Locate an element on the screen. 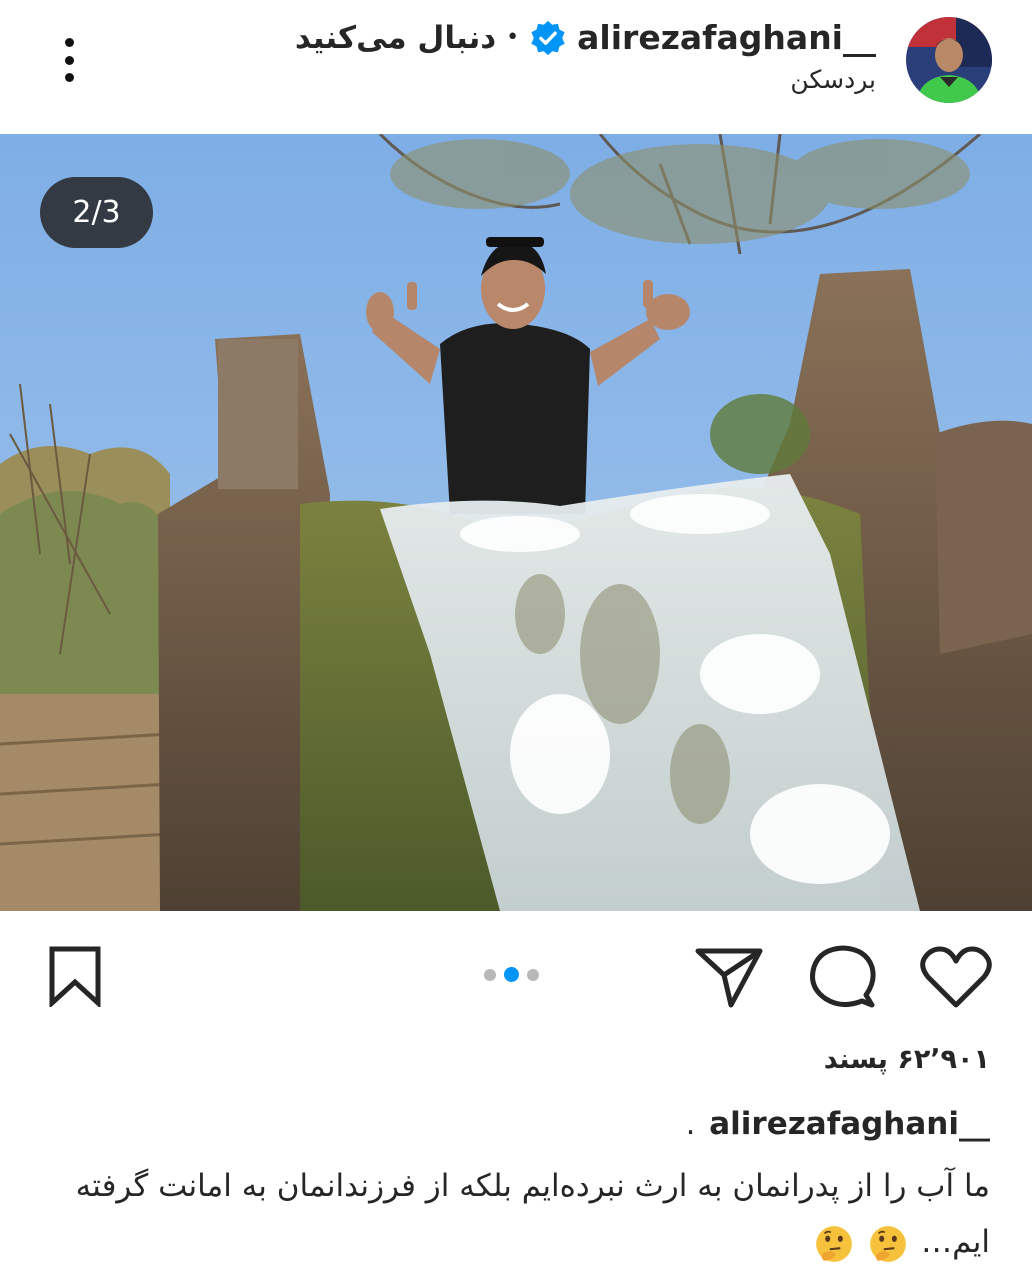 The image size is (1032, 1279). share-button is located at coordinates (729, 978).